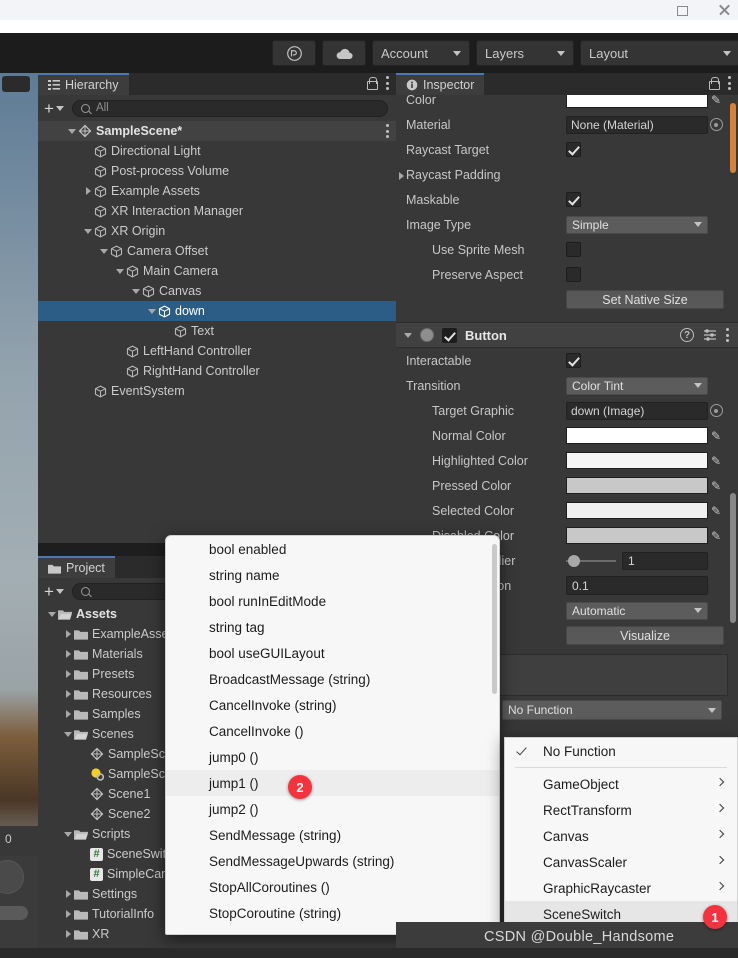  Describe the element at coordinates (217, 131) in the screenshot. I see `hierarchy-item-samplescene: SampleScene*` at that location.